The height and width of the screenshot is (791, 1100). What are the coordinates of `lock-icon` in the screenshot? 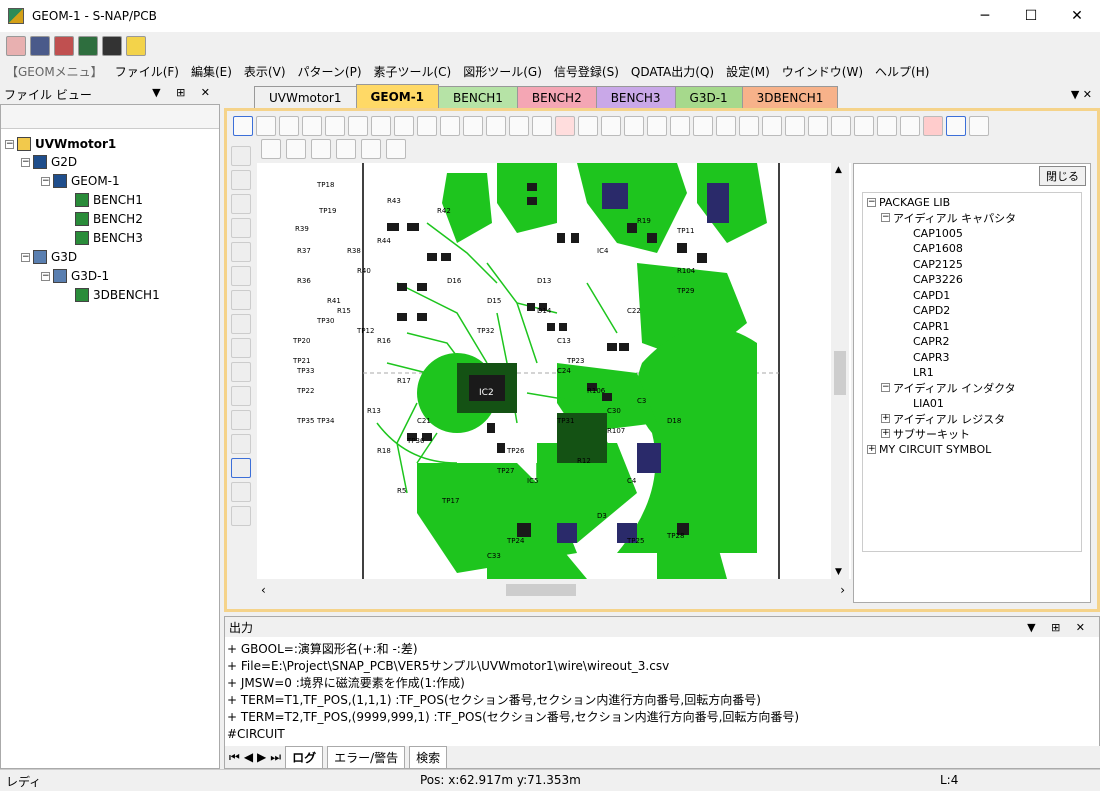 It's located at (979, 126).